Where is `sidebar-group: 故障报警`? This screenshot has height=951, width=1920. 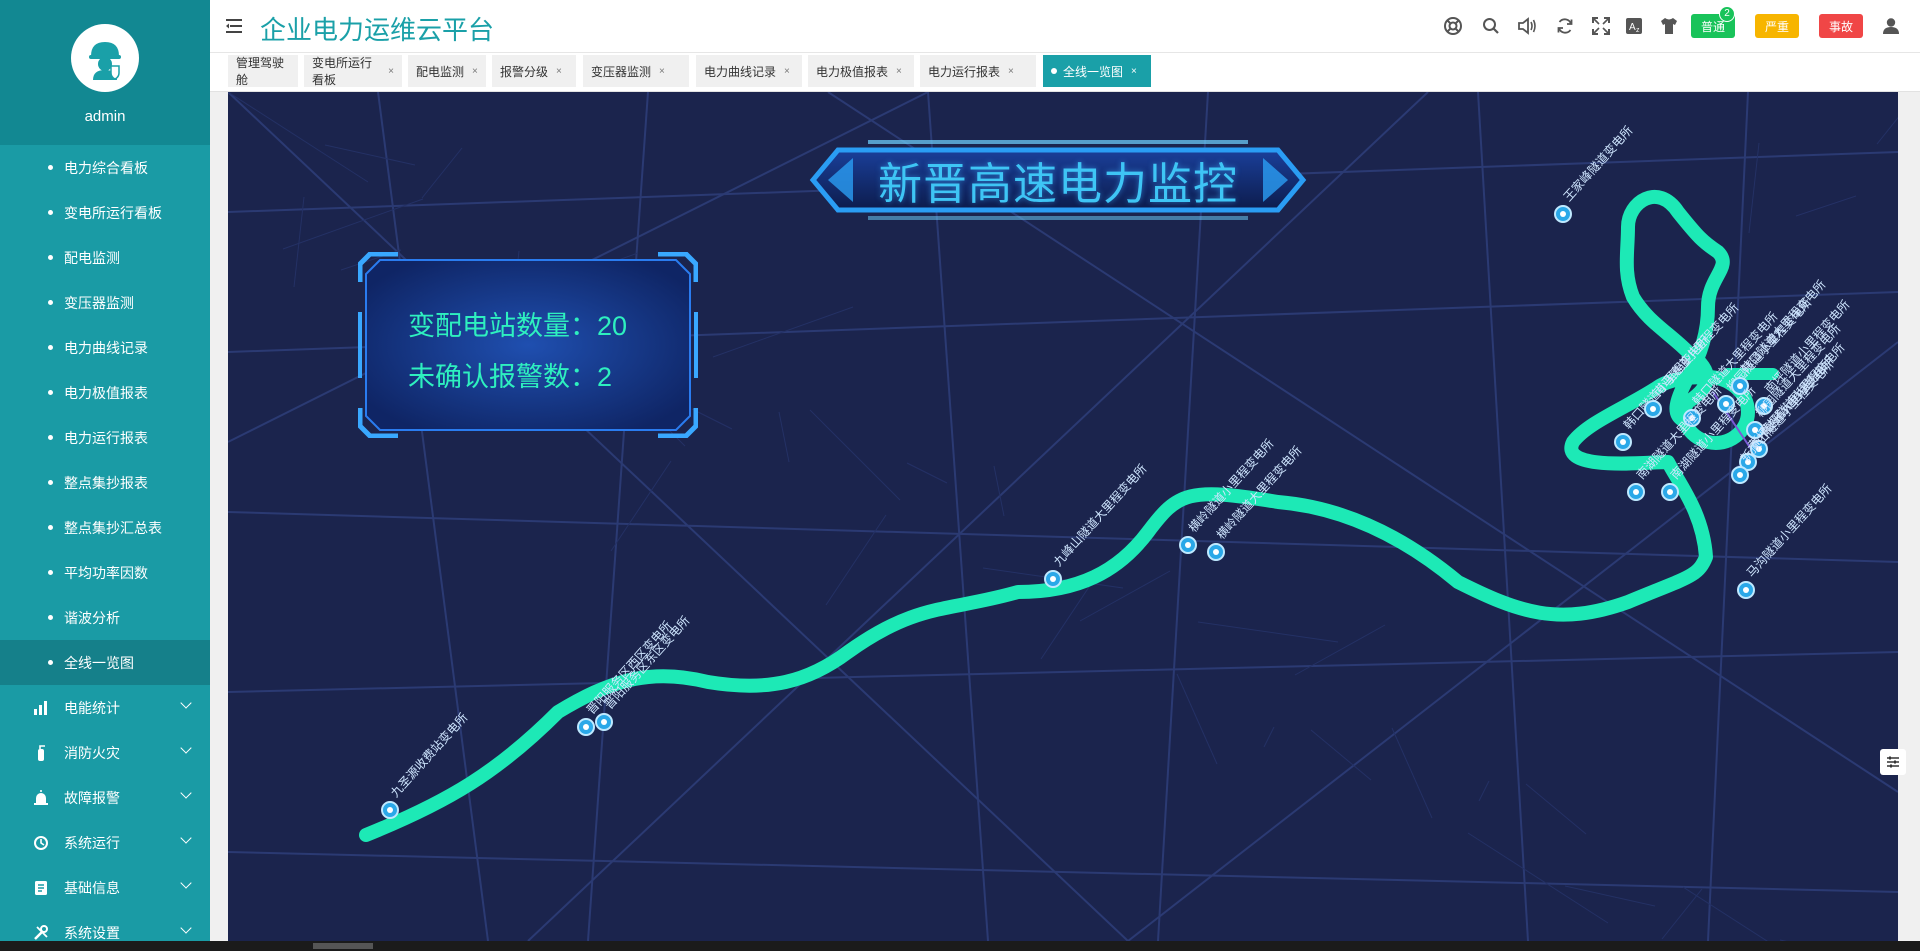 sidebar-group: 故障报警 is located at coordinates (105, 797).